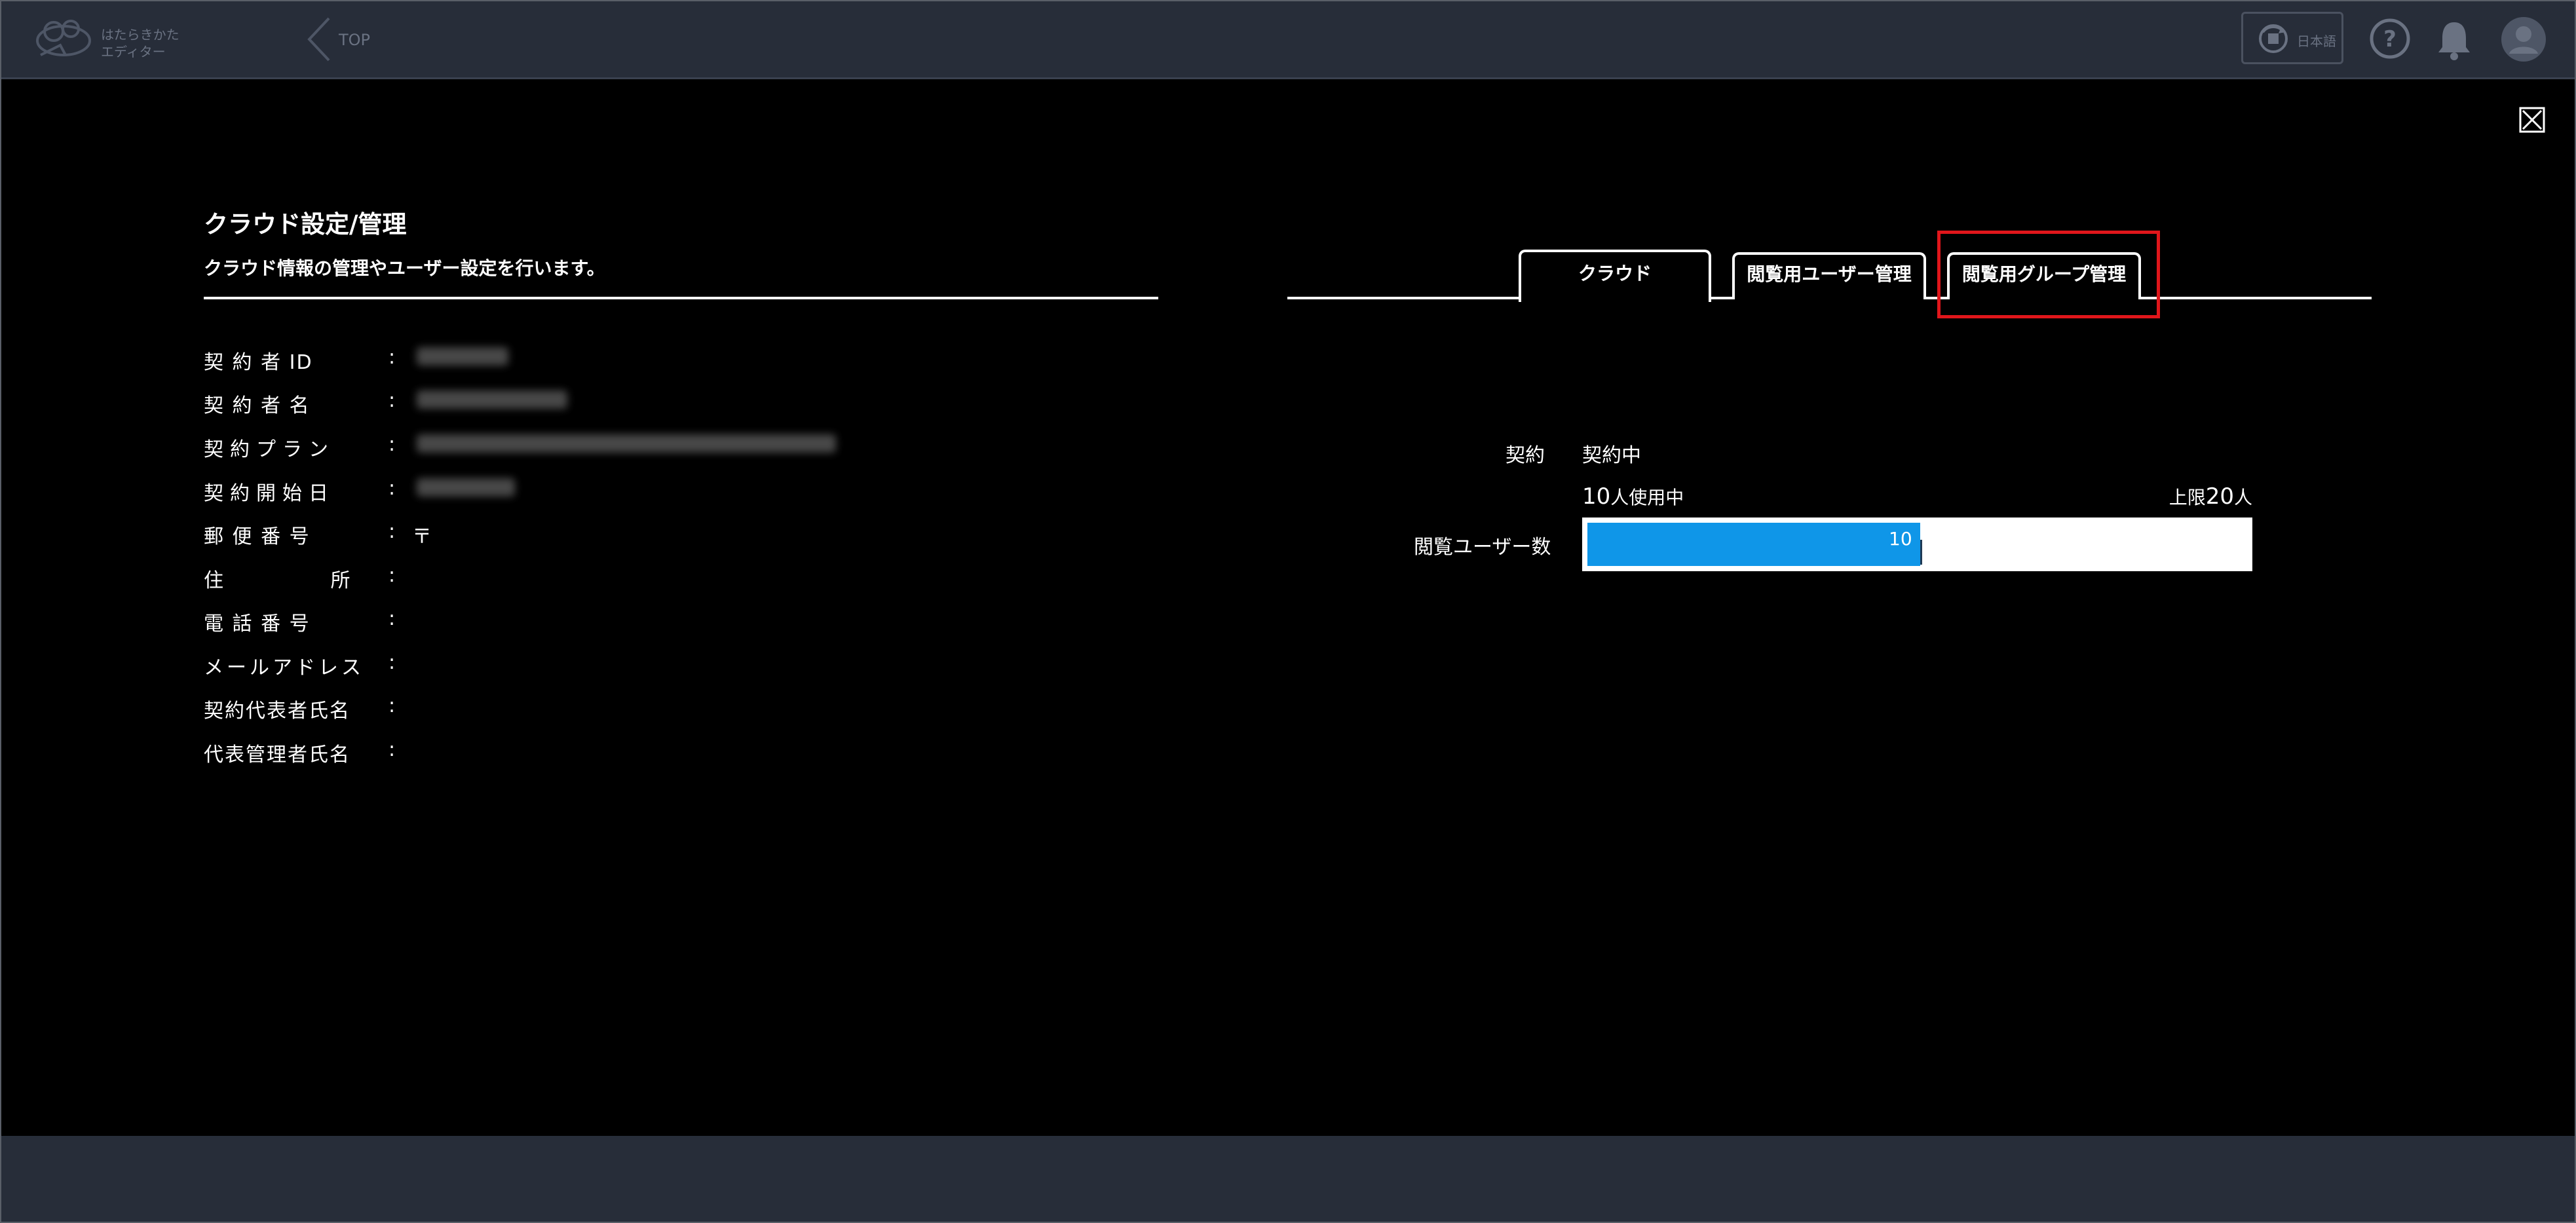  I want to click on info-label: 契 約 者 名, so click(257, 405).